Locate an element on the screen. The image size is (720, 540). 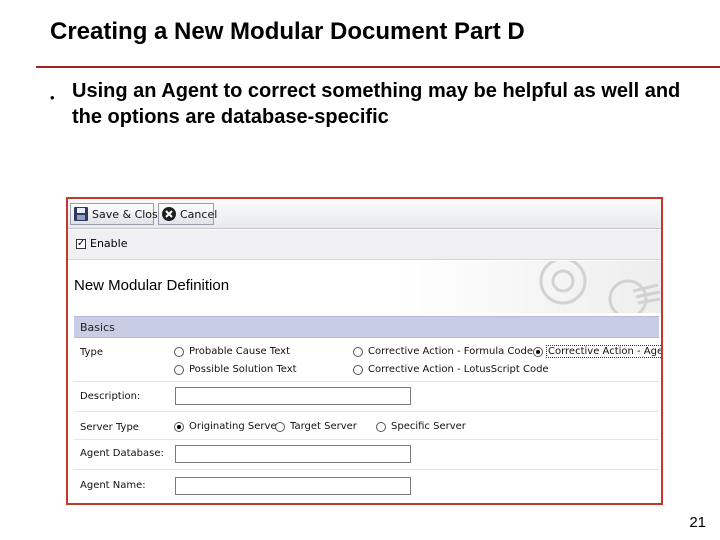
type-radio-lotusscript-code is located at coordinates (358, 370).